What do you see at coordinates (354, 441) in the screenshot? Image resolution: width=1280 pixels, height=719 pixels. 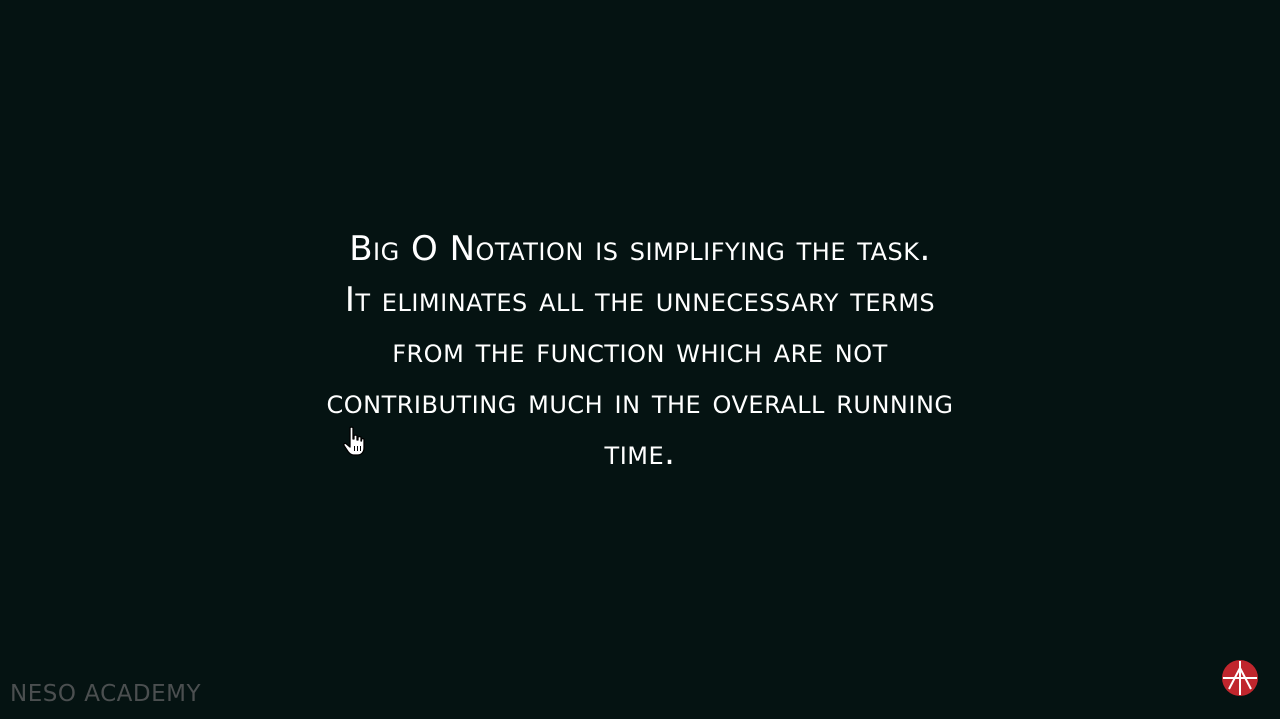 I see `hand-pointer-icon` at bounding box center [354, 441].